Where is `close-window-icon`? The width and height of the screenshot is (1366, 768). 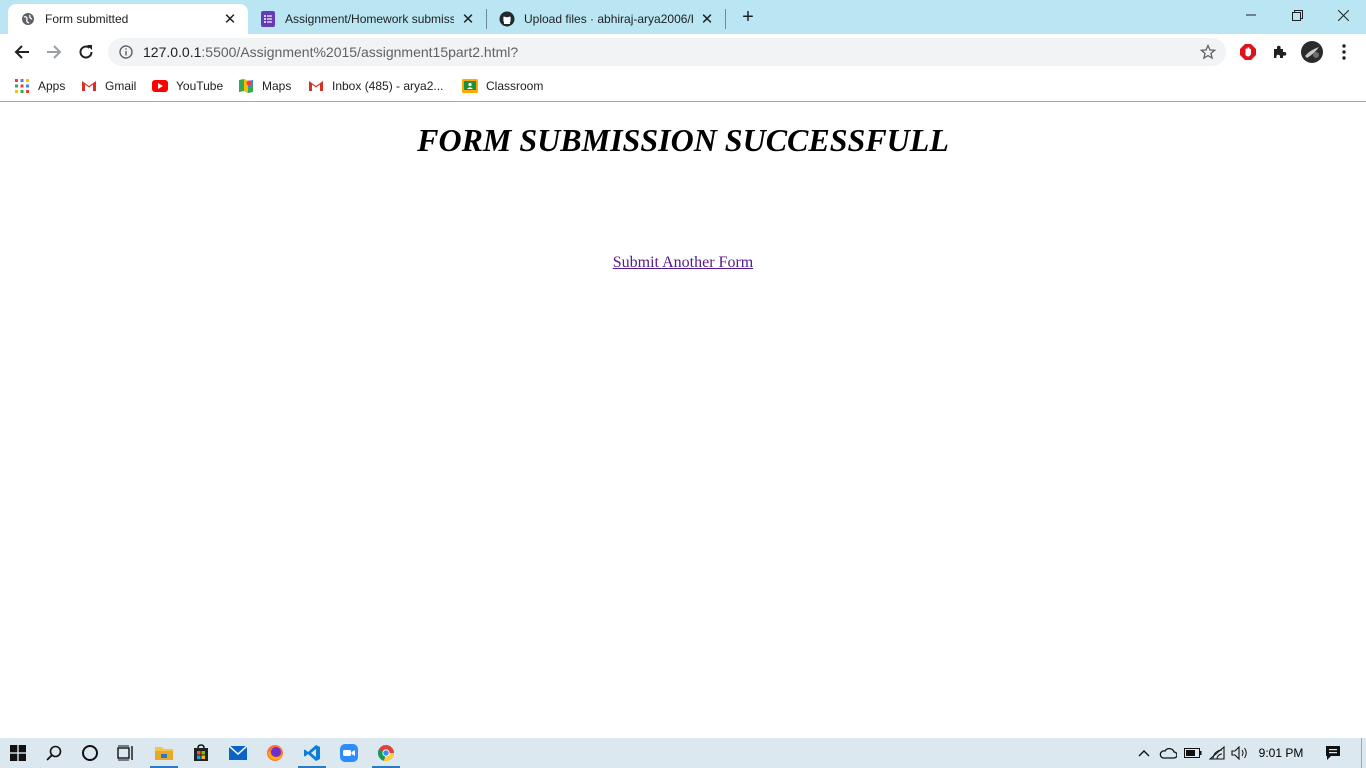 close-window-icon is located at coordinates (1343, 15).